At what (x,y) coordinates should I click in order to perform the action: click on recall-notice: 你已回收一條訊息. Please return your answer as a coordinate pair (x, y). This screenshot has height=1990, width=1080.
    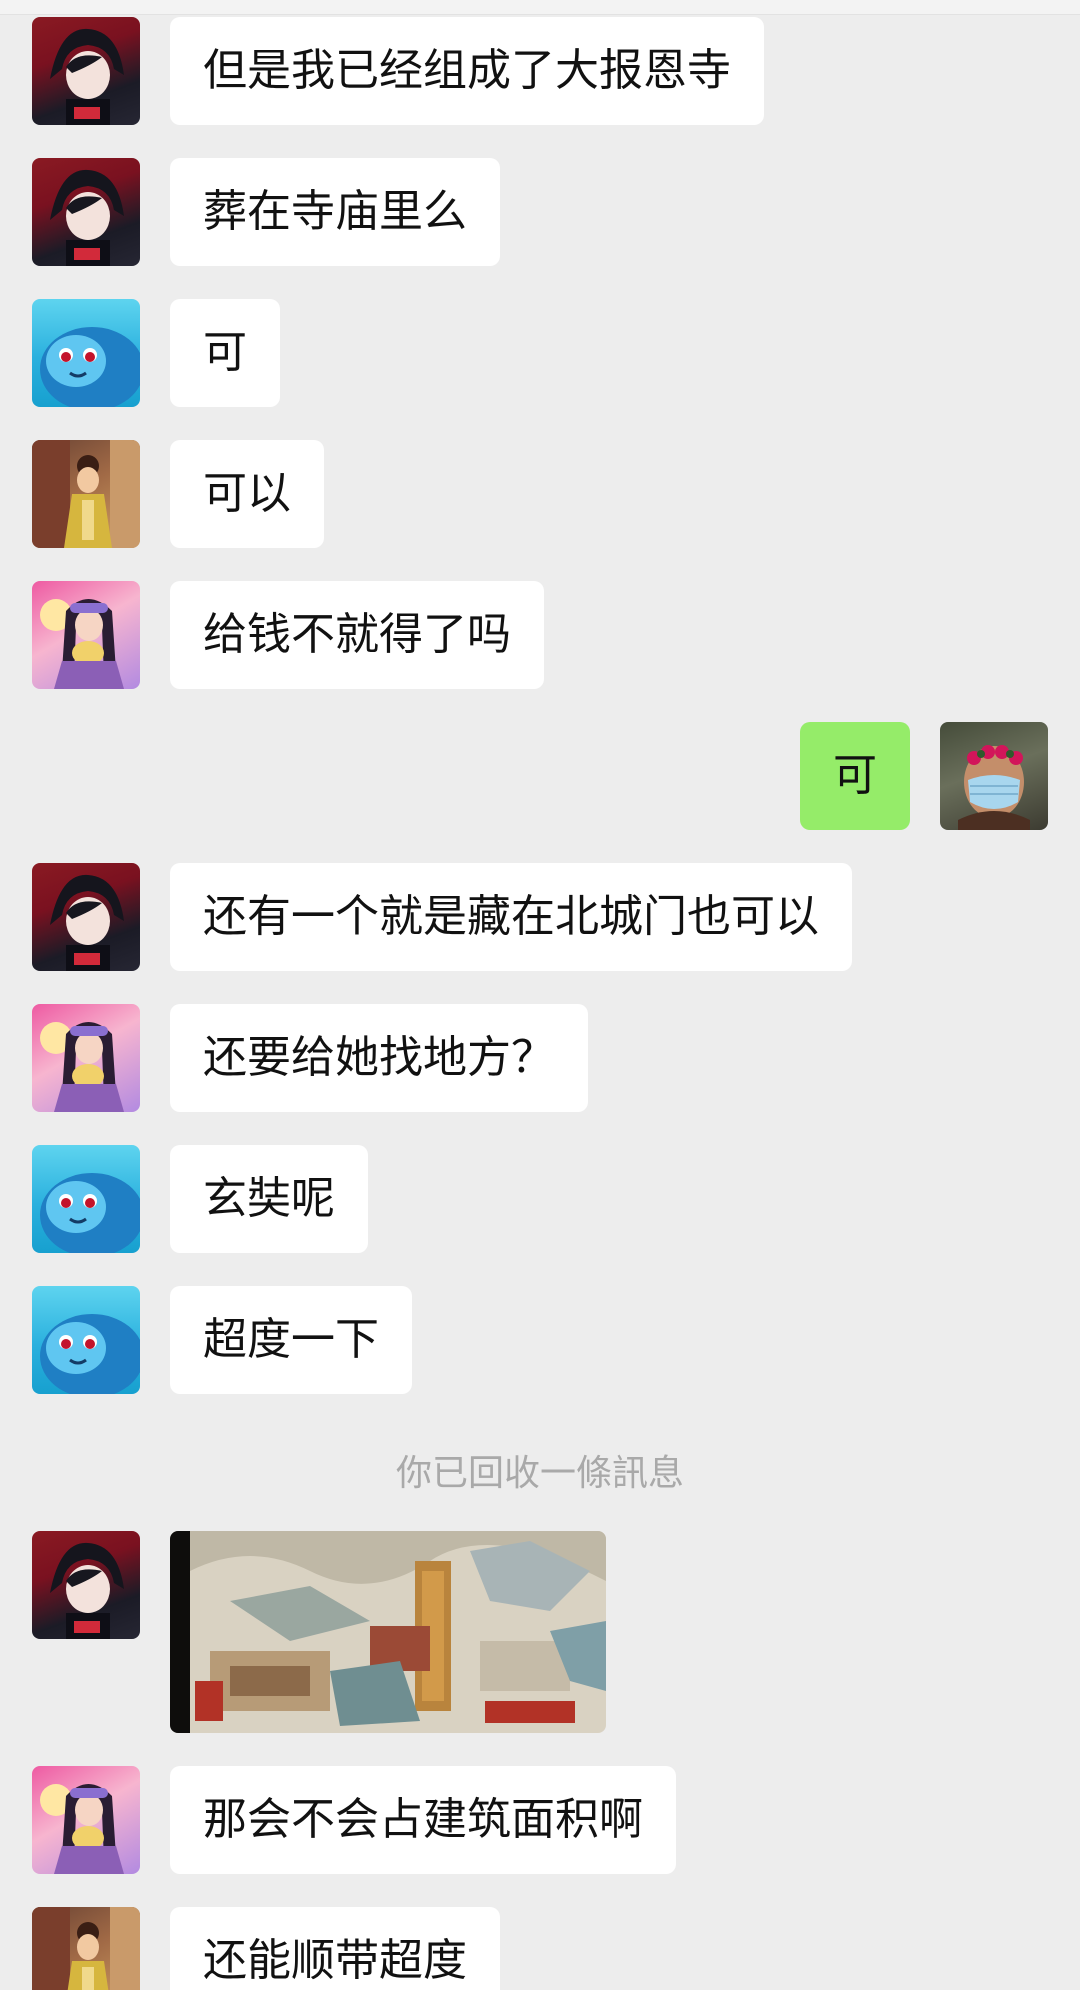
    Looking at the image, I should click on (539, 1473).